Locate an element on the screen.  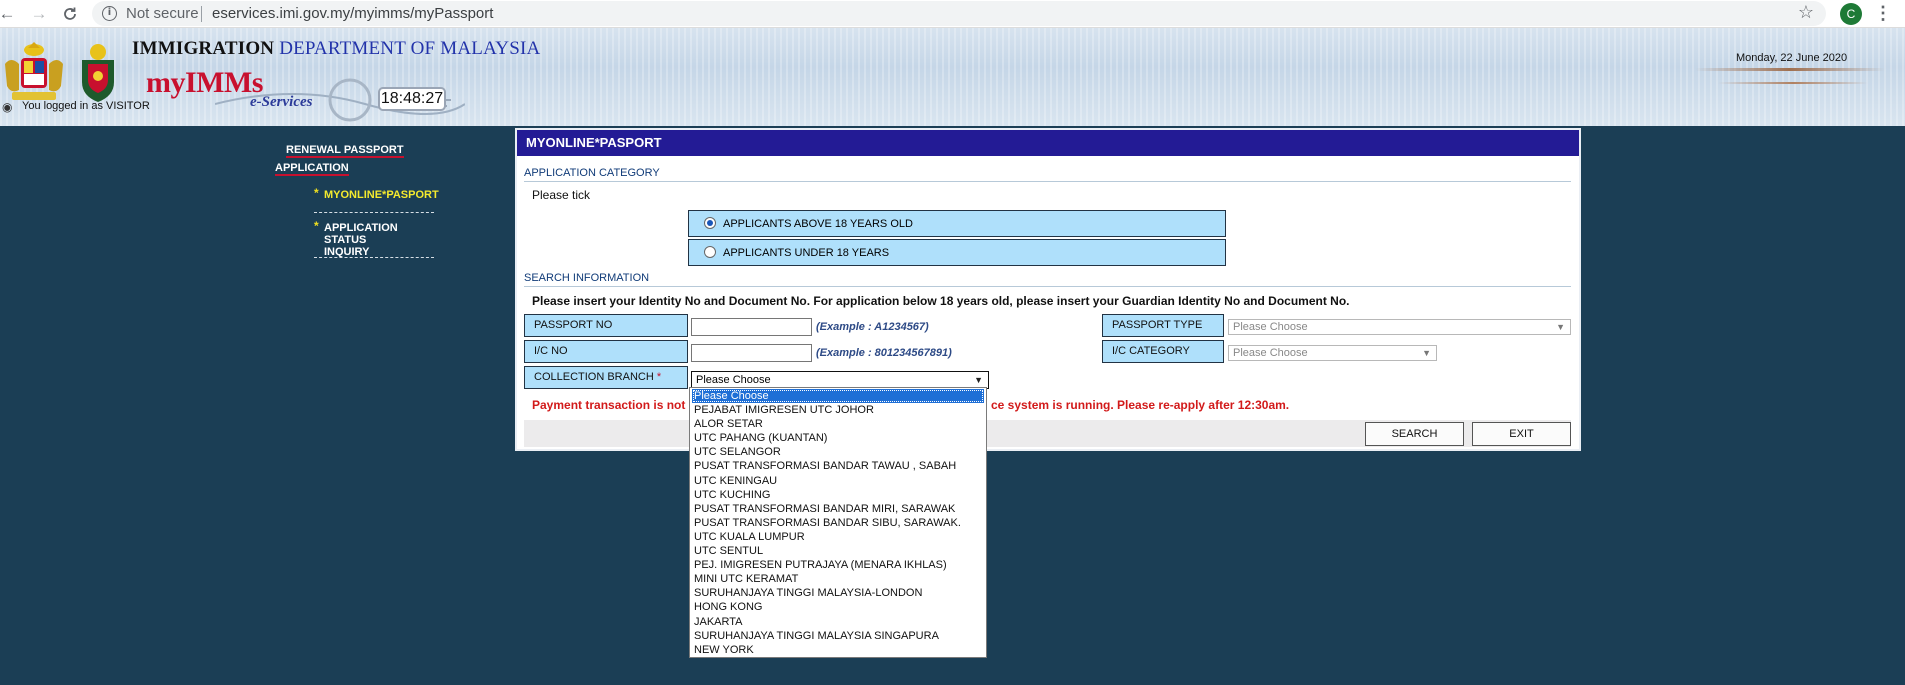
ic-no-label: I/C NO is located at coordinates (606, 351).